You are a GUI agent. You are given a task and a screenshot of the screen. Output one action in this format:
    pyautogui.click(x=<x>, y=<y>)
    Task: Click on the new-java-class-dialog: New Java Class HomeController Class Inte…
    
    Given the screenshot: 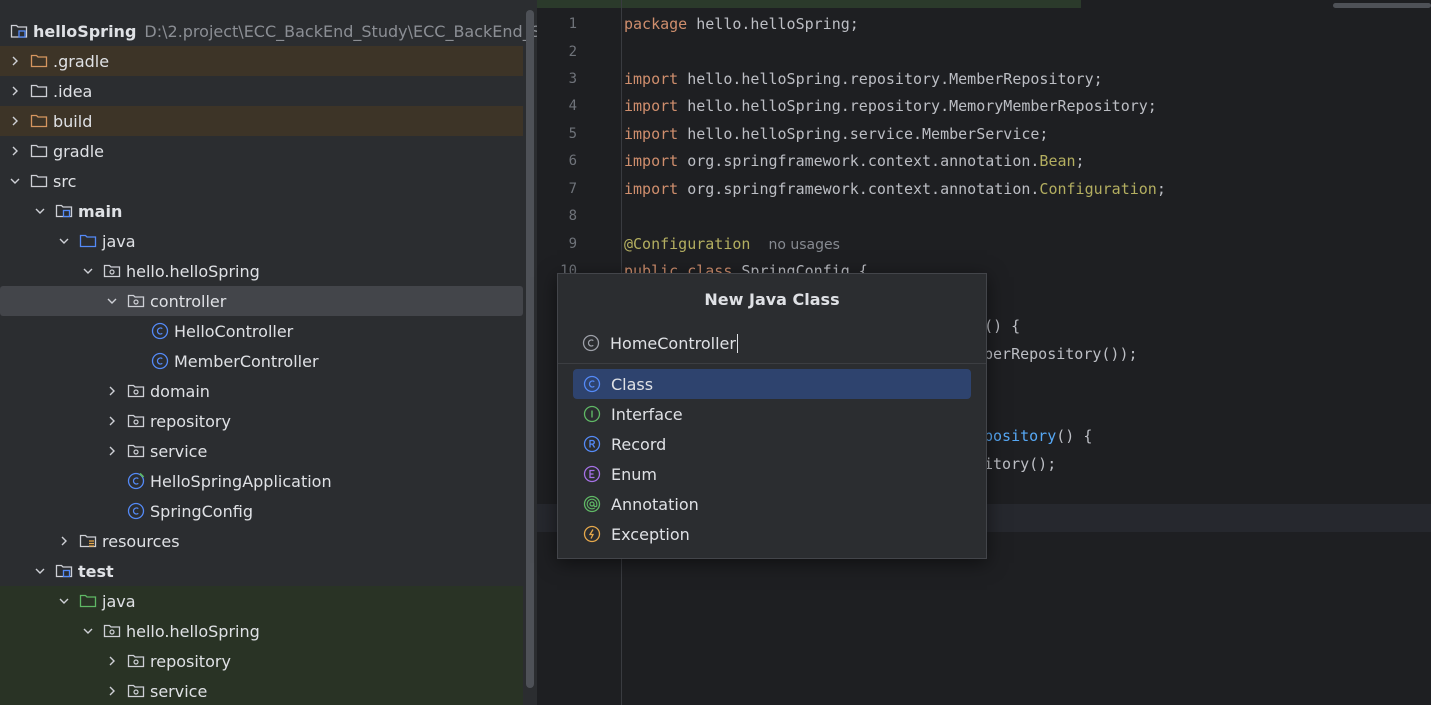 What is the action you would take?
    pyautogui.click(x=772, y=416)
    